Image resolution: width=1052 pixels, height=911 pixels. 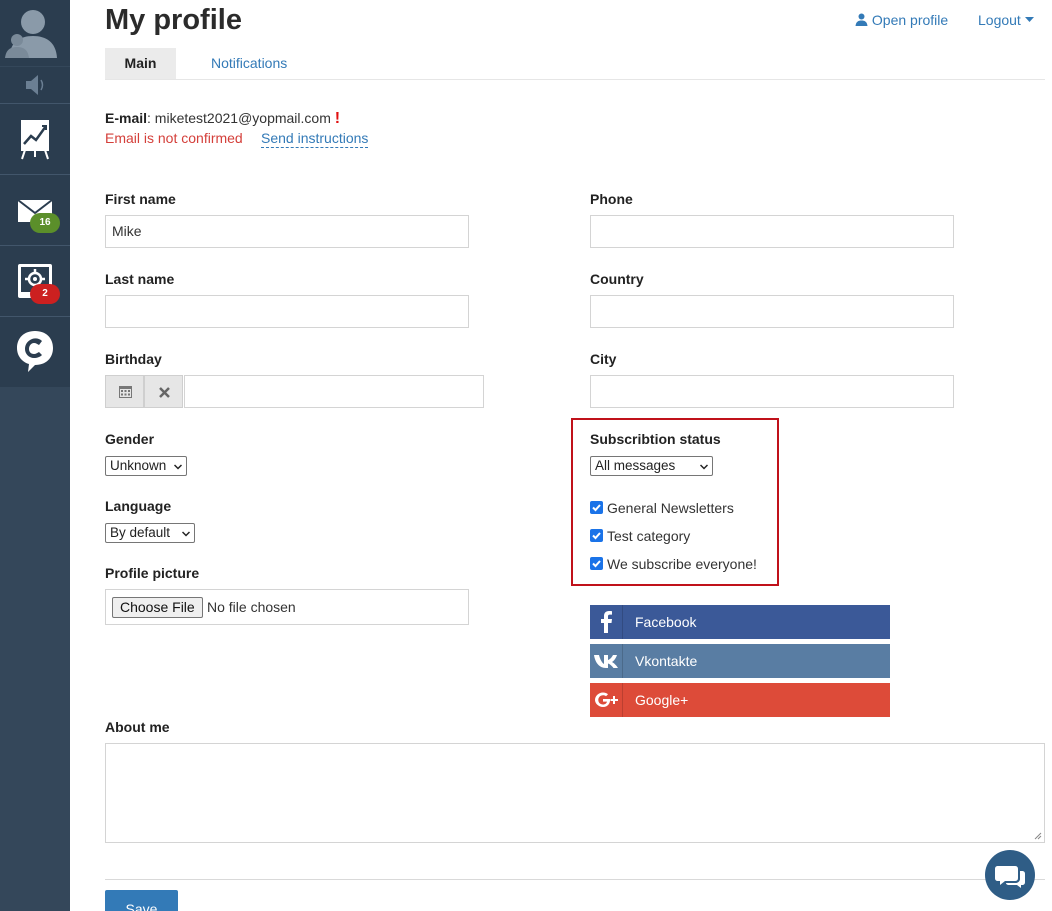 I want to click on subscription-category-row: General Newsletters, so click(x=662, y=508).